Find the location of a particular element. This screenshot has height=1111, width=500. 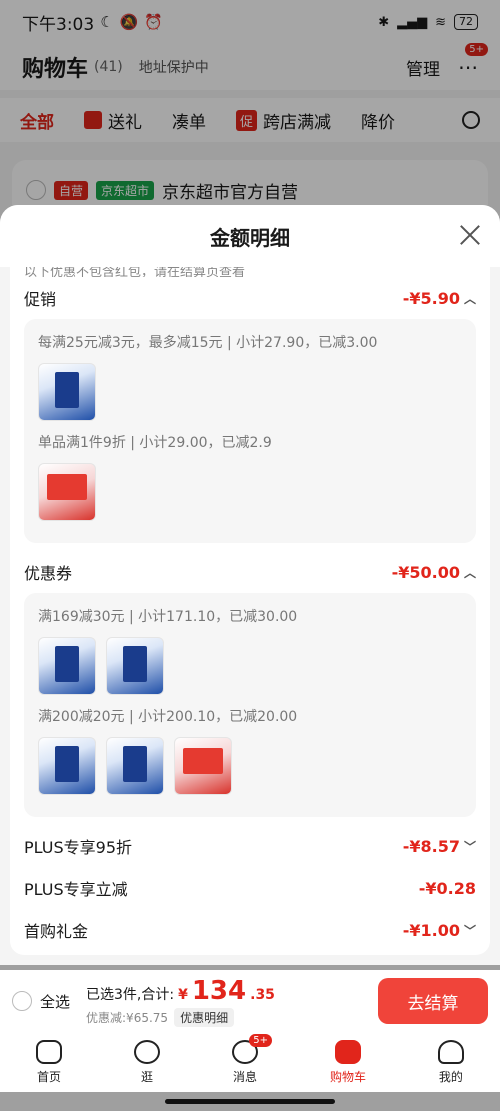

sheet-header: 金额明细 is located at coordinates (250, 236).